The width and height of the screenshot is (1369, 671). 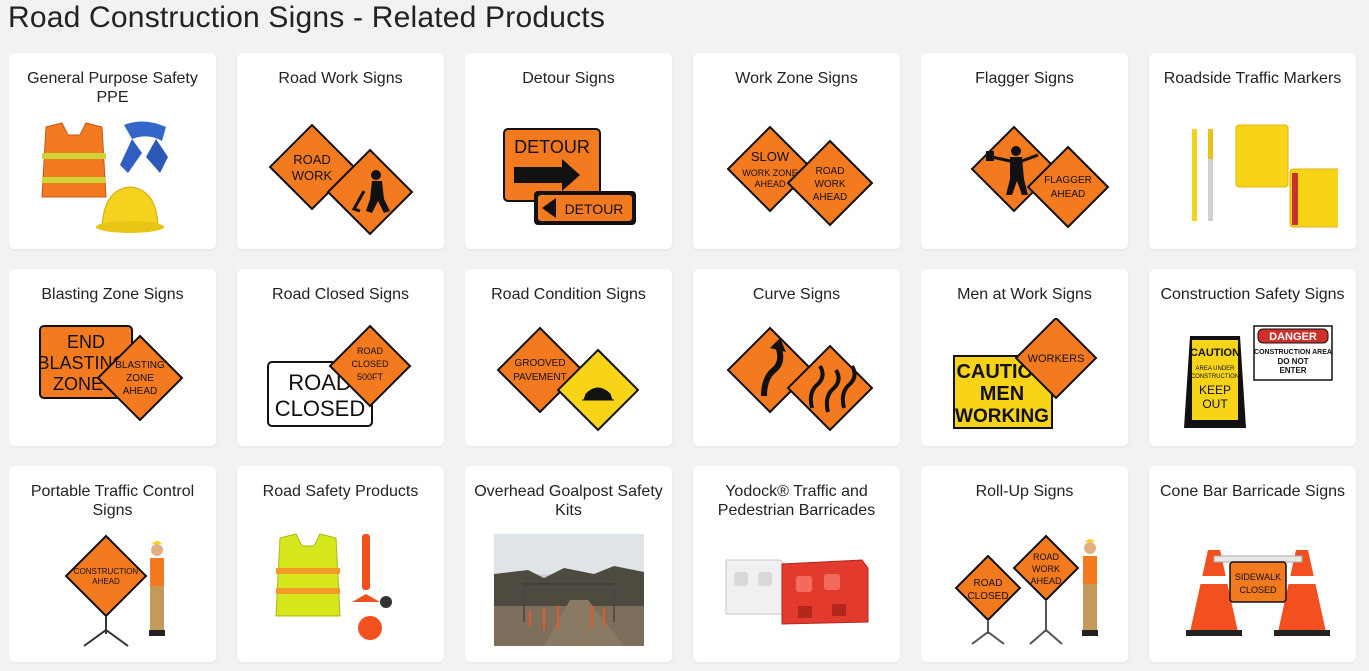 I want to click on product-card-roadside-traffic-markers: Roadside Traffic Markers, so click(x=1252, y=151).